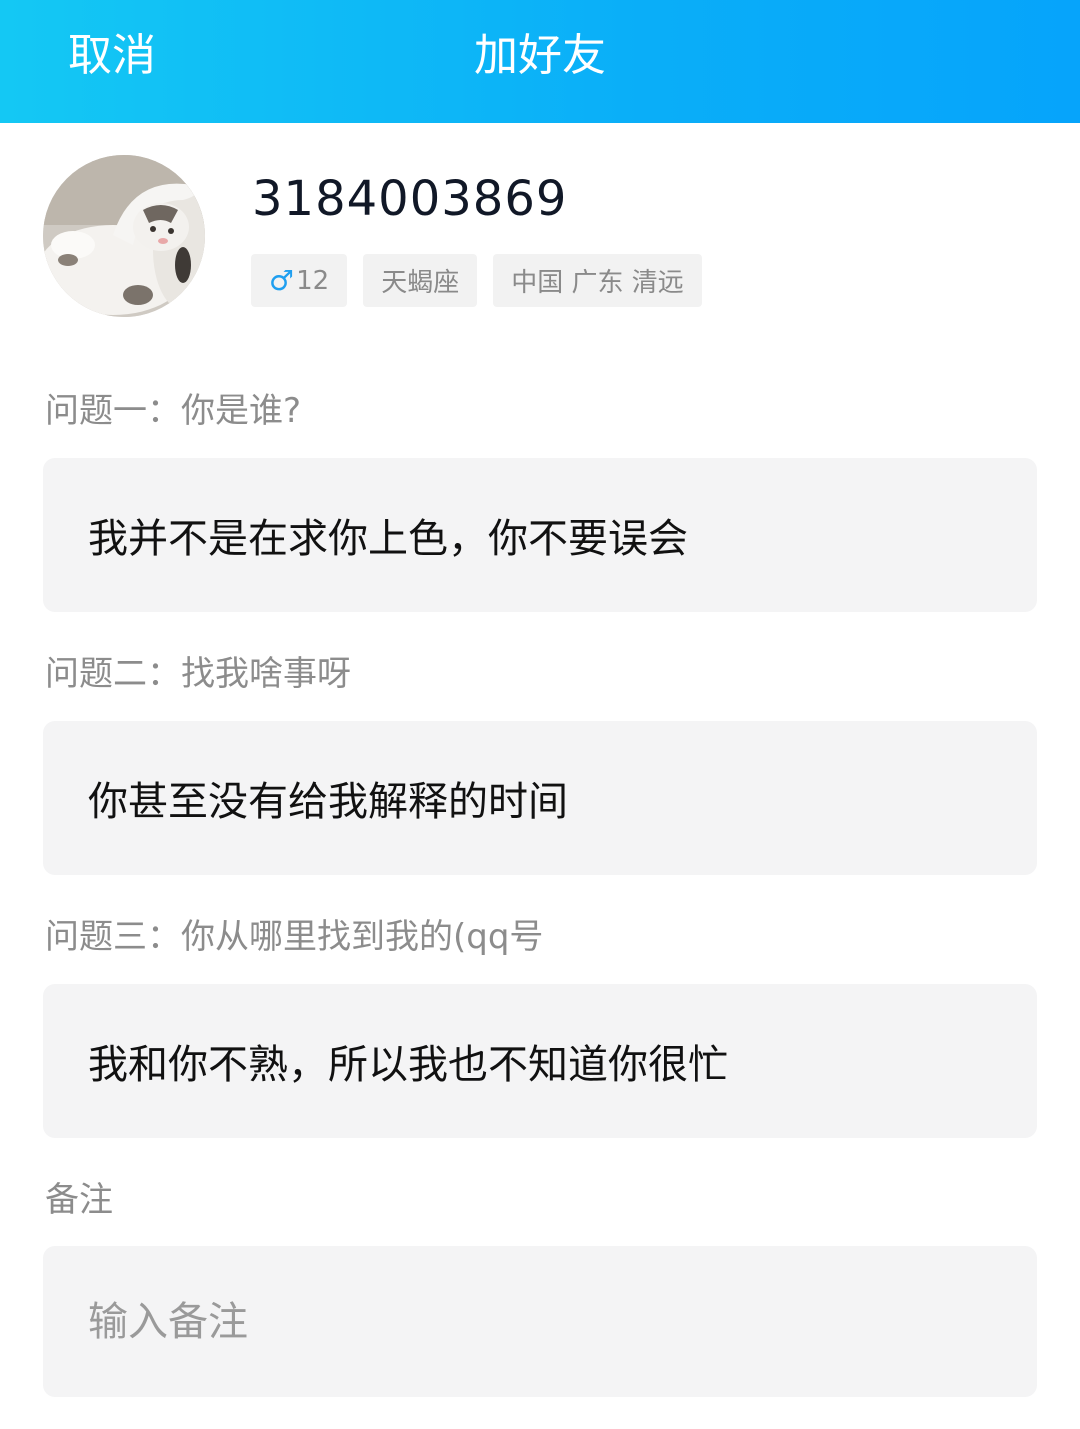  I want to click on gender-age-tag: ♂ 12, so click(299, 280).